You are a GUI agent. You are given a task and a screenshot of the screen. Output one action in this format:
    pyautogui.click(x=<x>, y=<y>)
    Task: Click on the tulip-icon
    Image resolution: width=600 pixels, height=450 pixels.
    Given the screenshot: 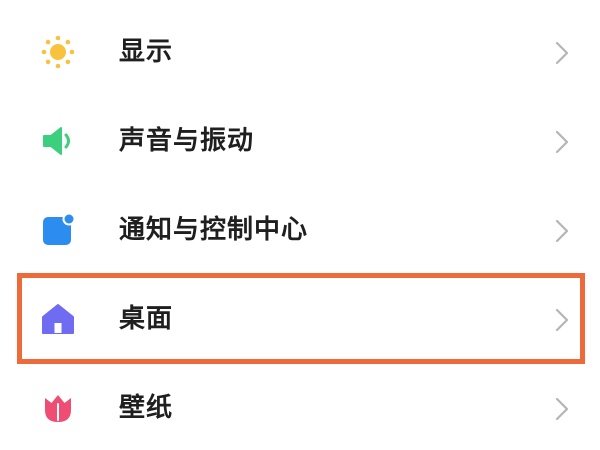 What is the action you would take?
    pyautogui.click(x=58, y=408)
    